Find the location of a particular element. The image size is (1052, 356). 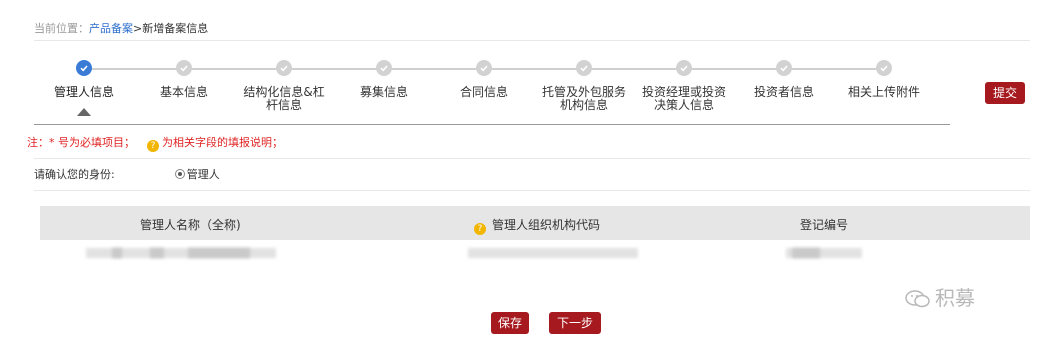

step-label: 合同信息 is located at coordinates (483, 92).